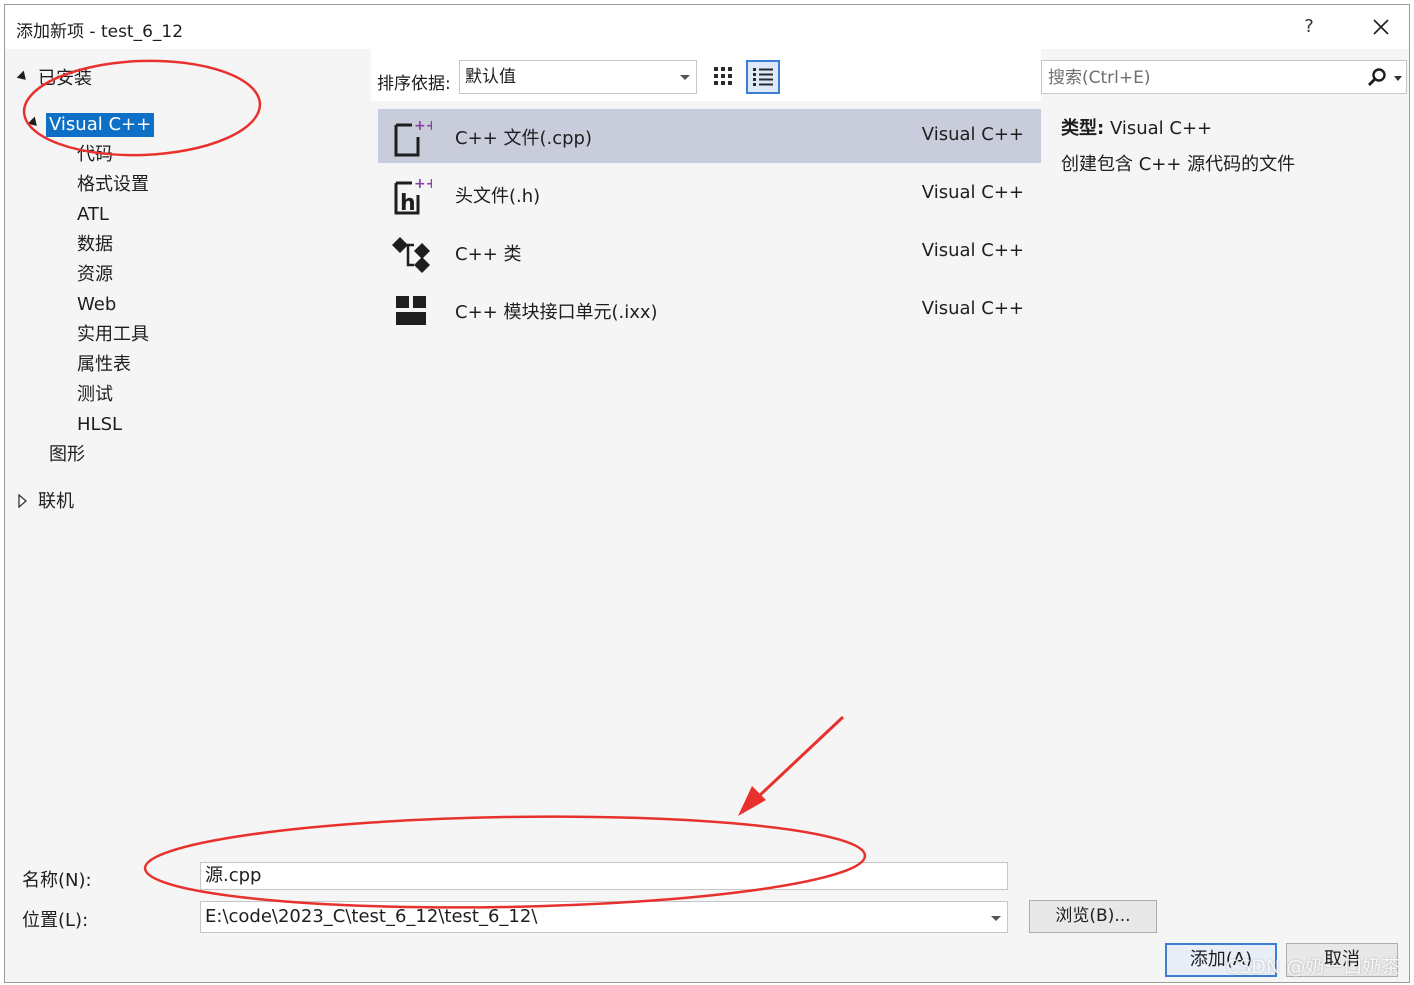 The width and height of the screenshot is (1414, 985). I want to click on name-label: 名称(N):, so click(57, 880).